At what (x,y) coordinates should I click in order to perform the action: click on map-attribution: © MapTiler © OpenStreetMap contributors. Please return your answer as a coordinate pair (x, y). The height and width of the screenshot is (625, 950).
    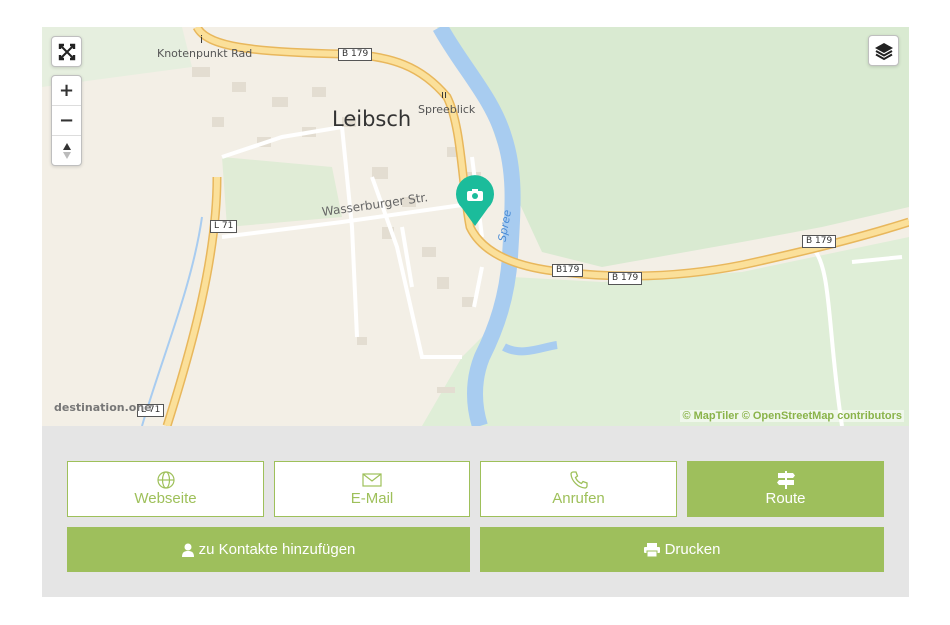
    Looking at the image, I should click on (792, 416).